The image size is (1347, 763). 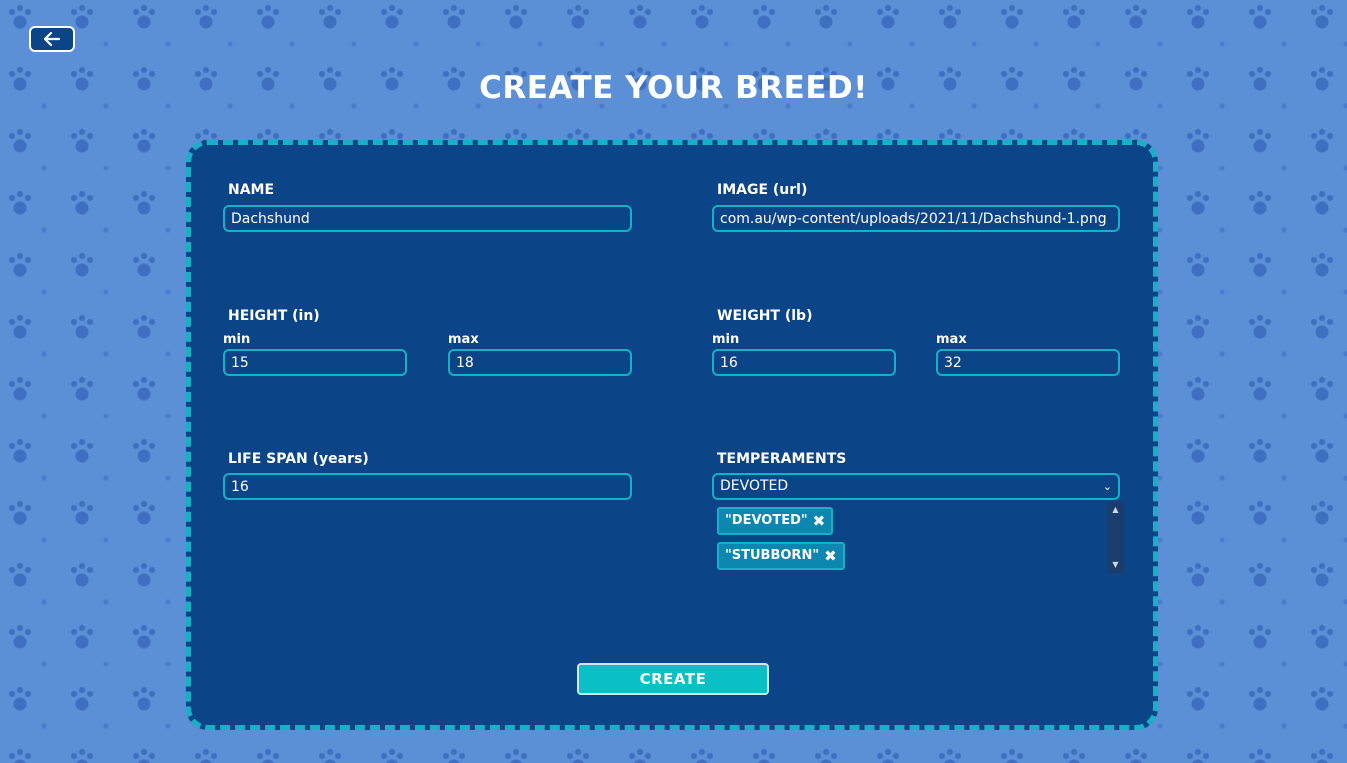 I want to click on weight-label: WEIGHT (lb), so click(x=765, y=316).